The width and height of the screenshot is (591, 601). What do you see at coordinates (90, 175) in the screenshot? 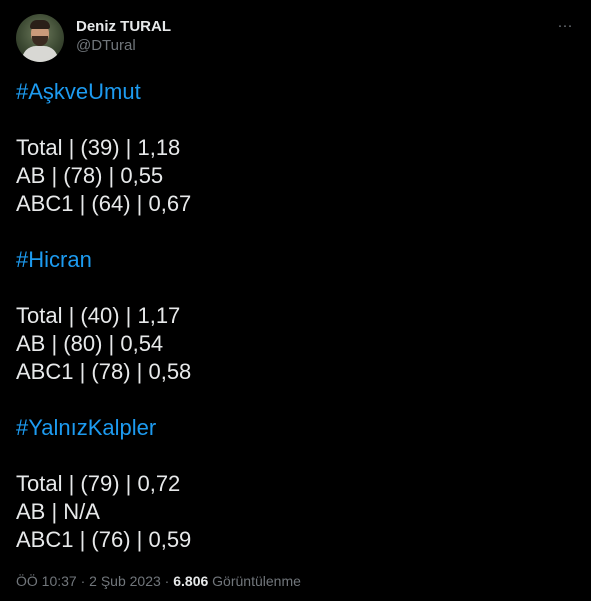
I see `rating-row: AB | (78) | 0,55` at bounding box center [90, 175].